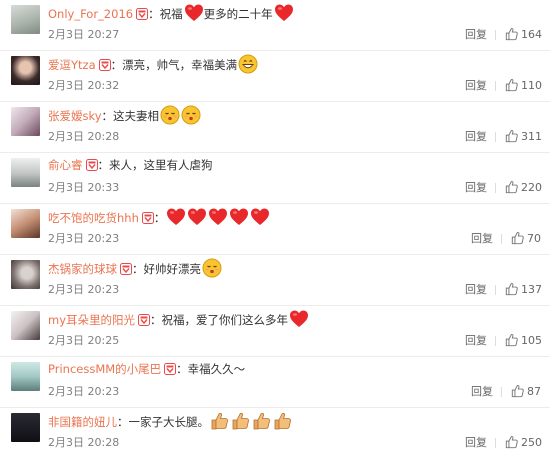  What do you see at coordinates (526, 391) in the screenshot?
I see `like-button: 87` at bounding box center [526, 391].